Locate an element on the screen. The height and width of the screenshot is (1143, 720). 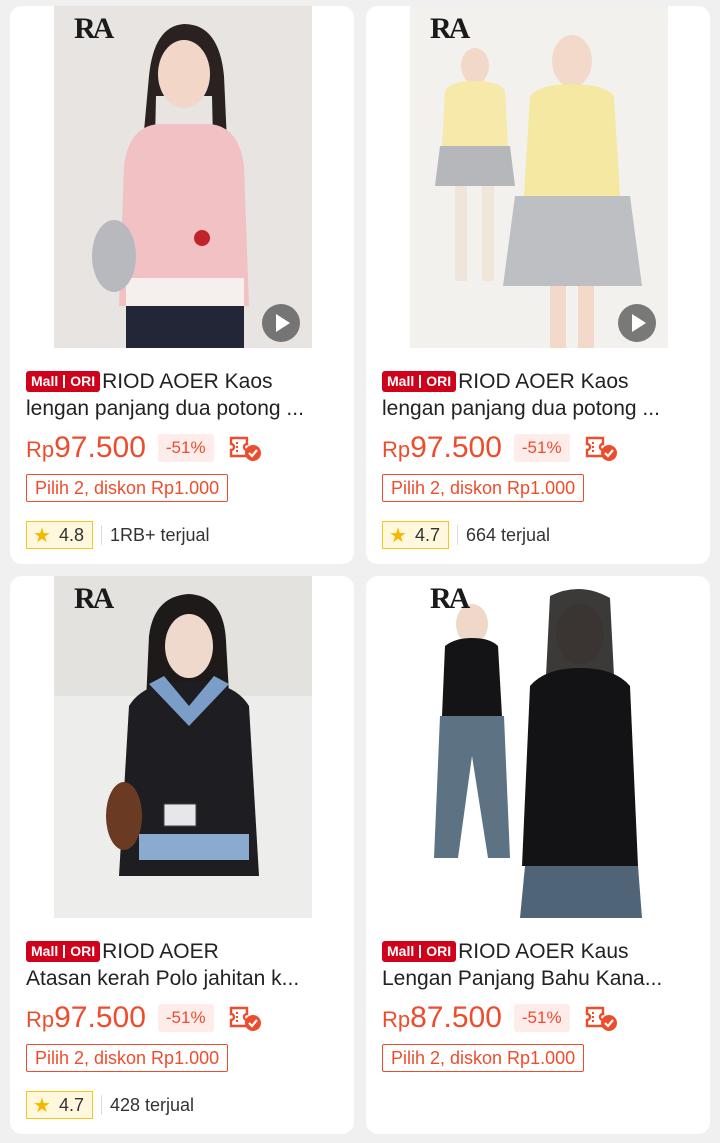
rating-badge: ★ 4.8 is located at coordinates (59, 535).